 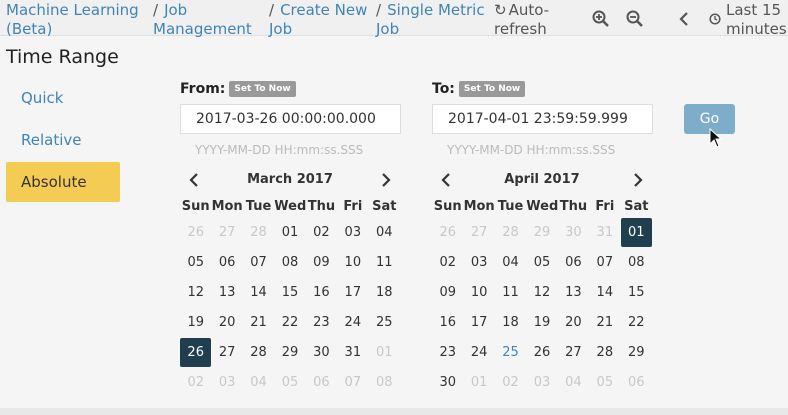 I want to click on breadcrumb-item-single-metric-job: / Single Metric Job, so click(x=431, y=20).